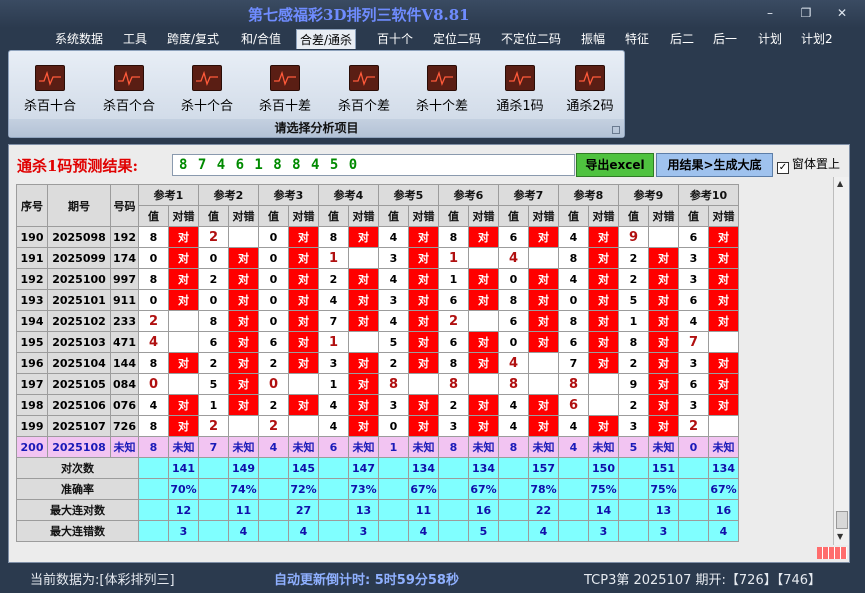  What do you see at coordinates (377, 342) in the screenshot?
I see `table-row: 195 2025103 471 4 6 对 6 对 1 5 对 6 对 0 对 6 对 8 对 7` at bounding box center [377, 342].